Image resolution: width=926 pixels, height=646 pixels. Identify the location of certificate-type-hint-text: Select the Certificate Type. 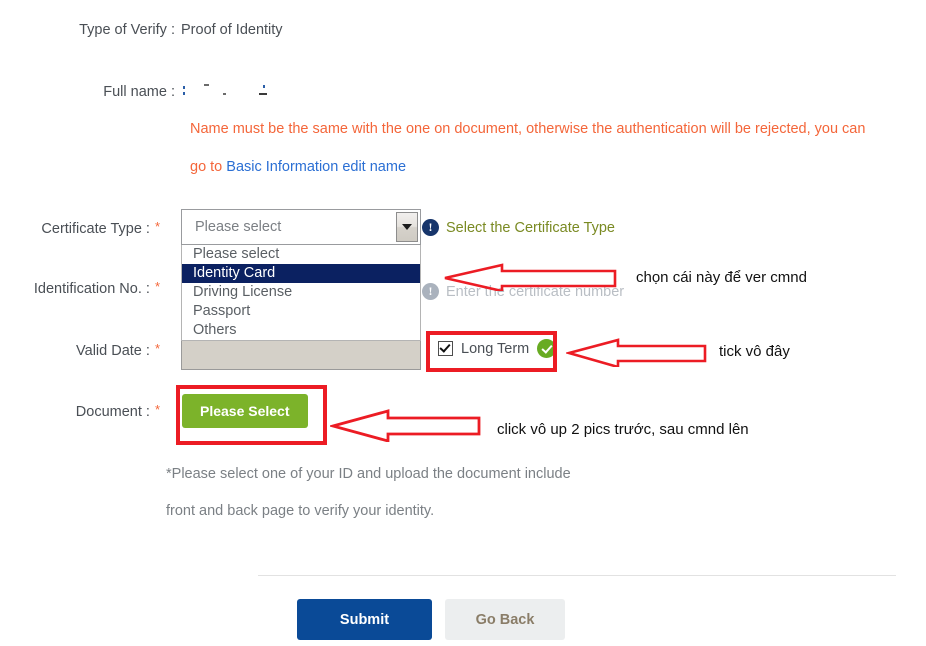
(530, 227).